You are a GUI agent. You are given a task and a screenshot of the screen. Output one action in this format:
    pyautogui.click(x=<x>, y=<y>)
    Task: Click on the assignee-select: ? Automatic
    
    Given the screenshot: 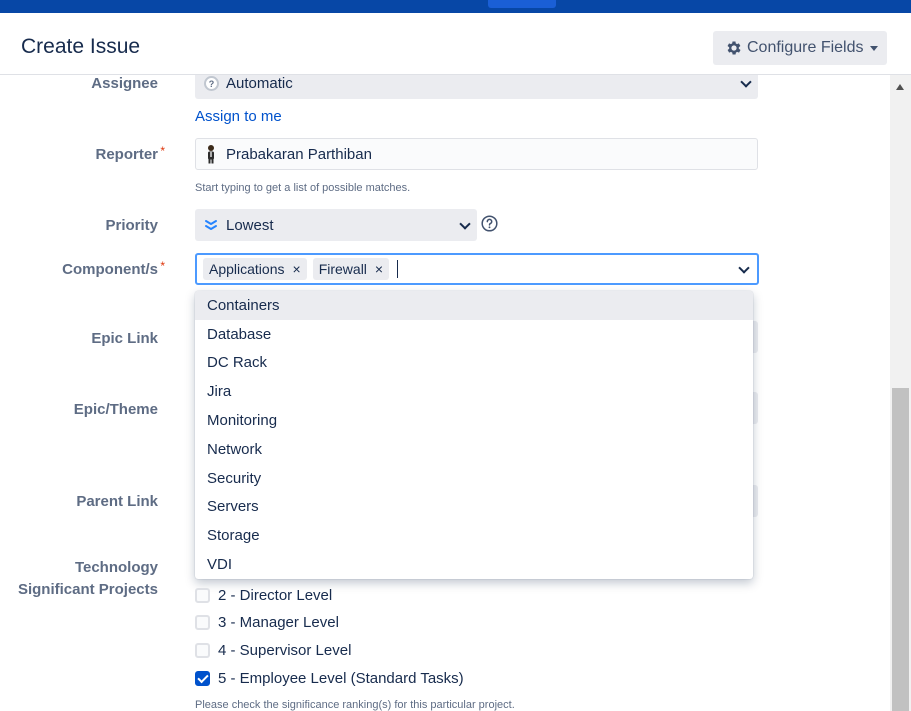 What is the action you would take?
    pyautogui.click(x=476, y=87)
    